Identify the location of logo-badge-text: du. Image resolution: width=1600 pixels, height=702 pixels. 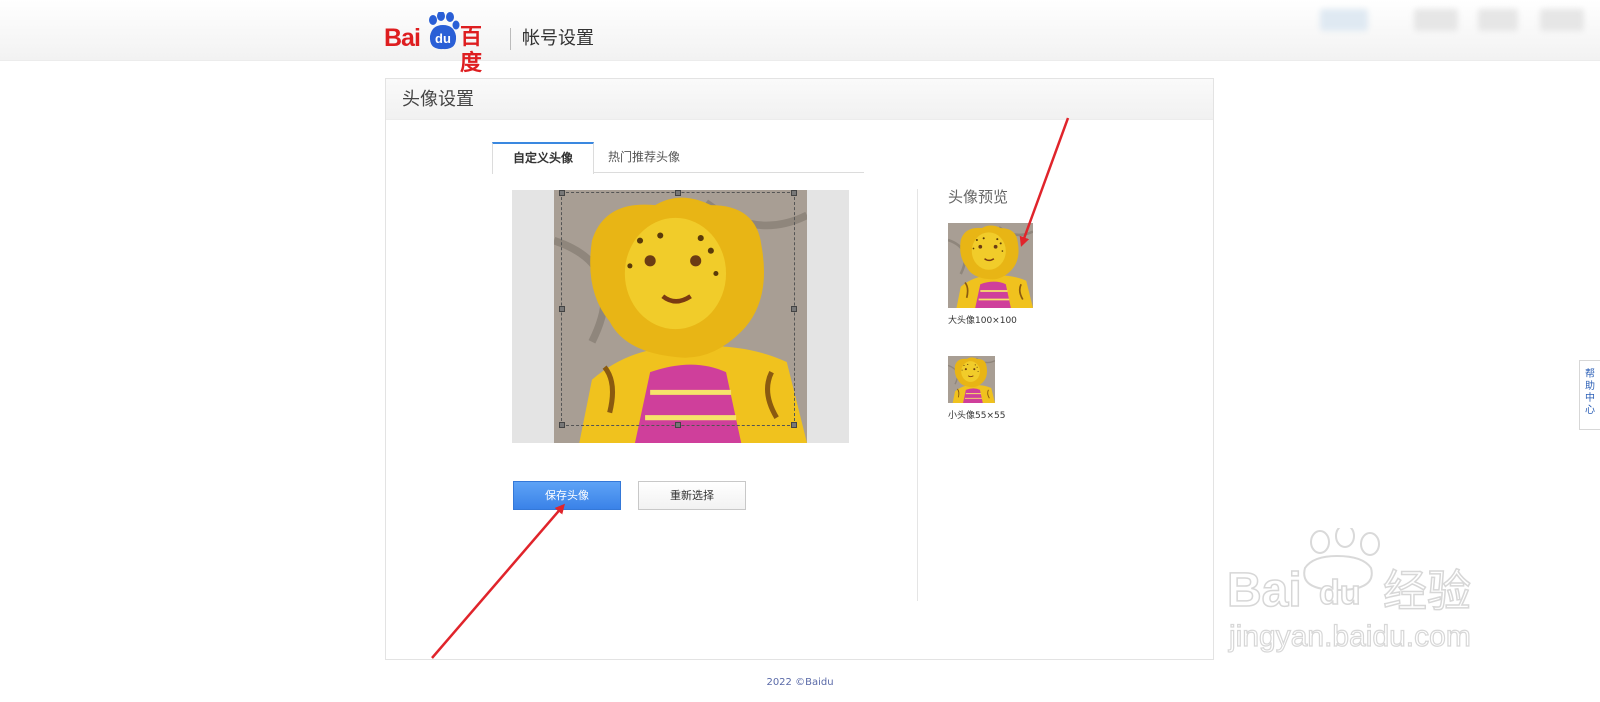
(443, 38).